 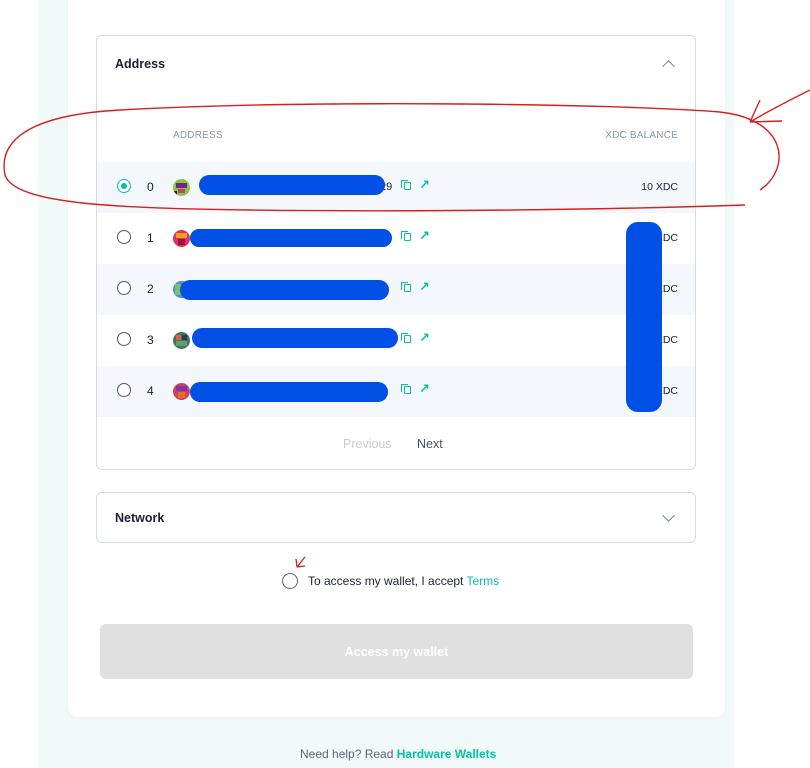 What do you see at coordinates (150, 187) in the screenshot?
I see `address-index: 0` at bounding box center [150, 187].